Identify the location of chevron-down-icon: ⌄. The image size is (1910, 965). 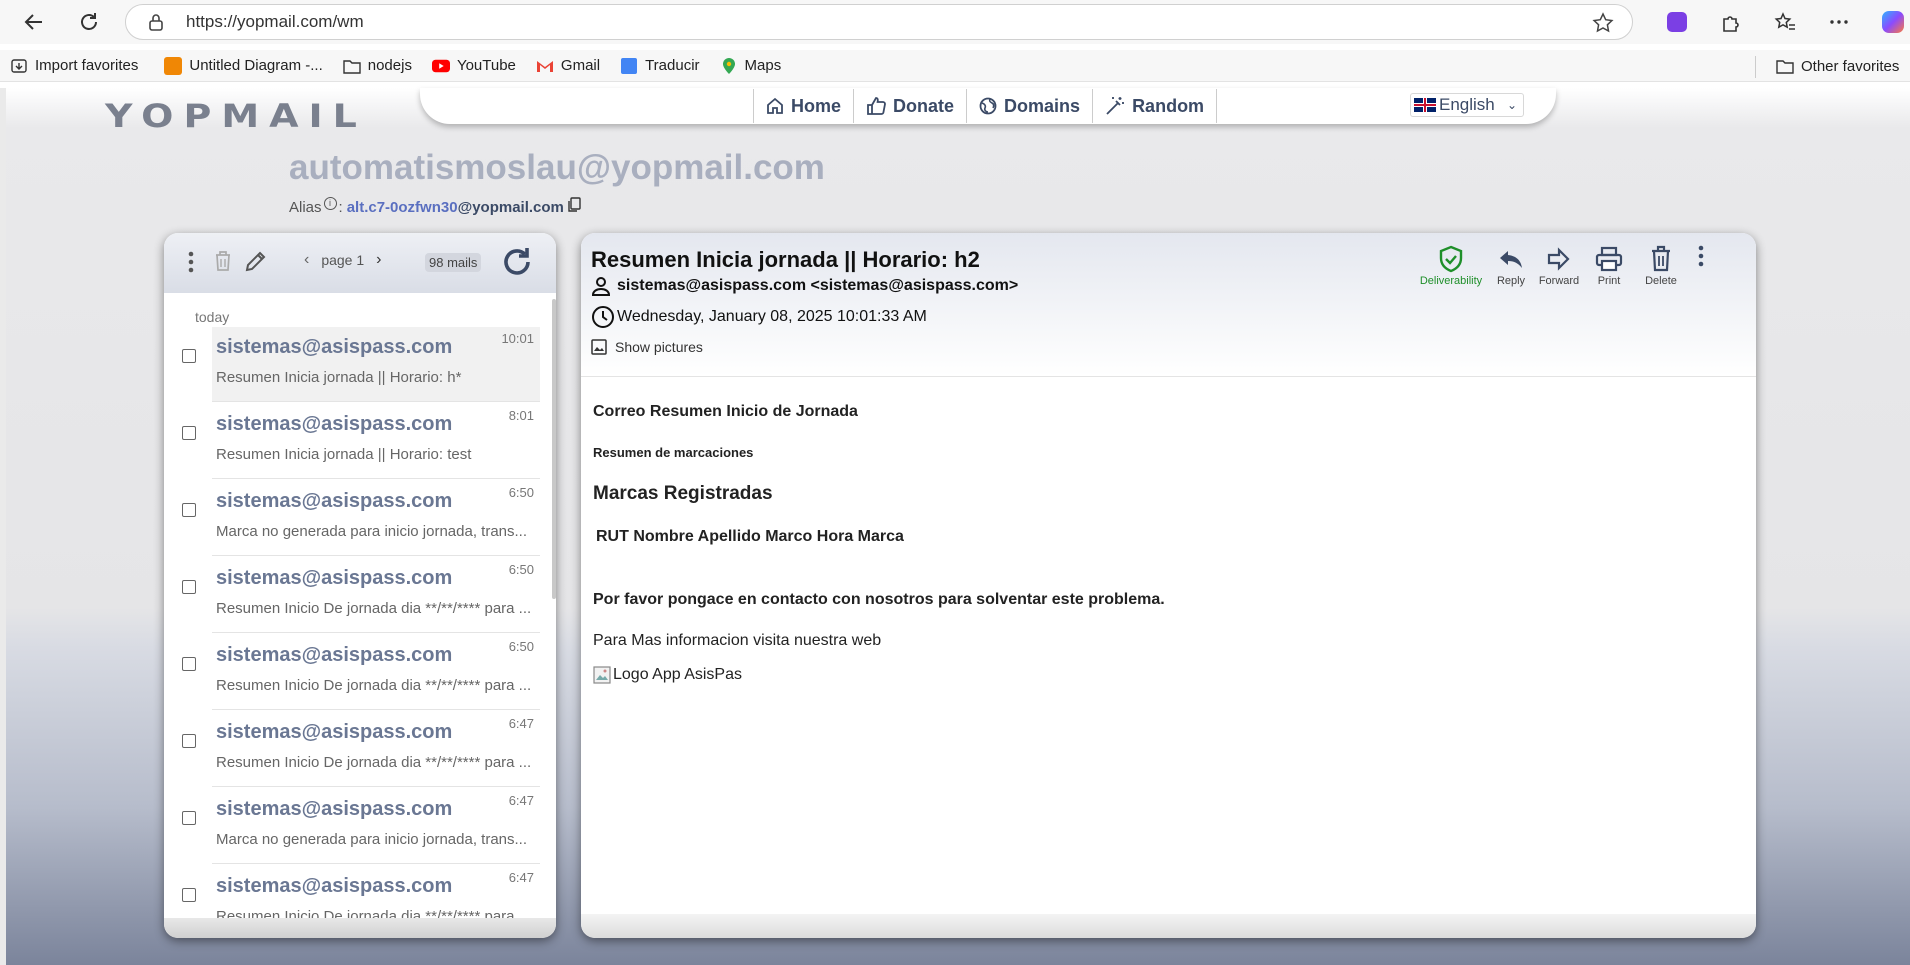
(1511, 105).